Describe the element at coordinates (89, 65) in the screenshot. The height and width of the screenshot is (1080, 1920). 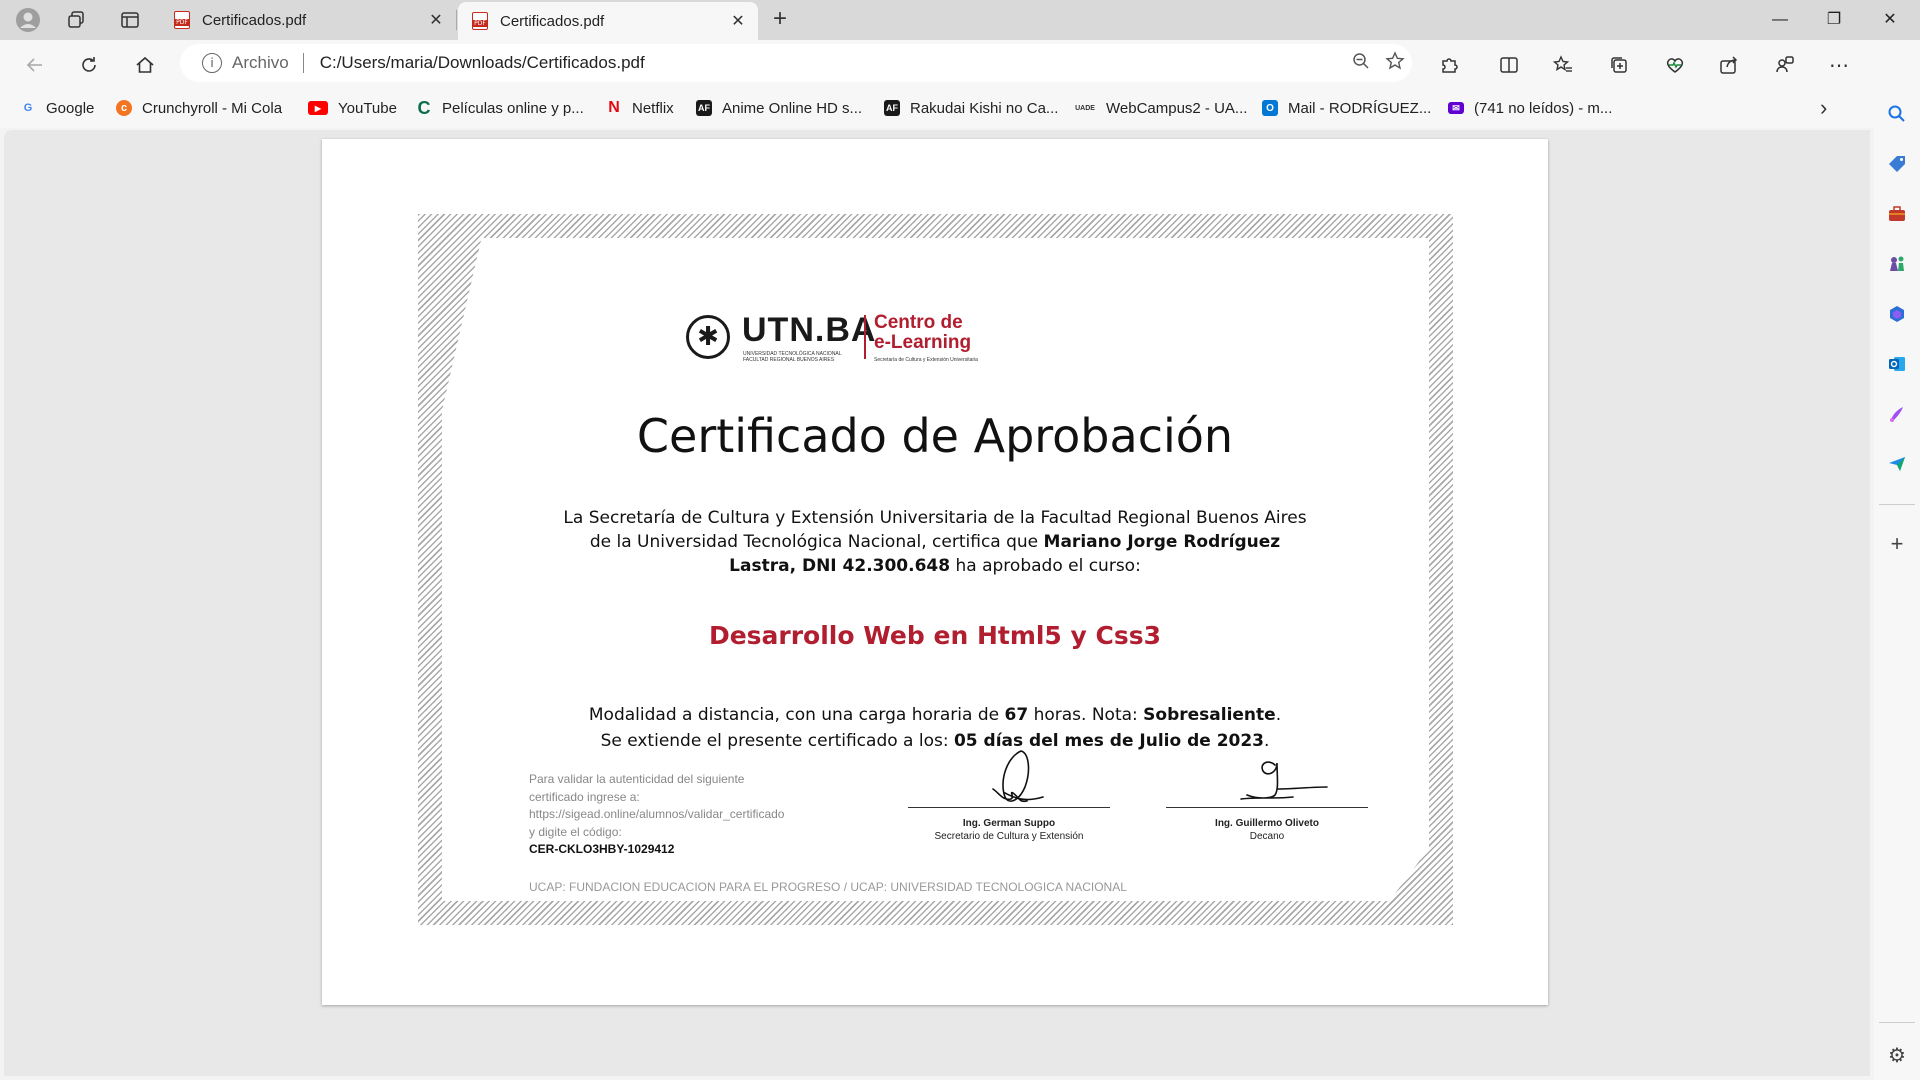
I see `refresh-button` at that location.